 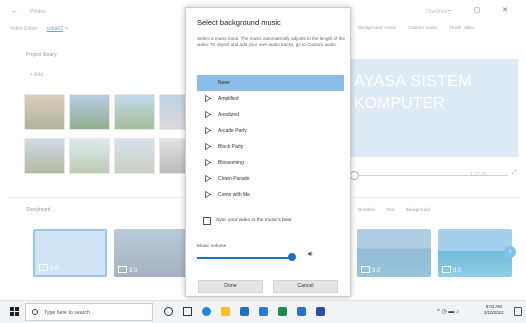 What do you see at coordinates (14, 311) in the screenshot?
I see `windows-start-icon` at bounding box center [14, 311].